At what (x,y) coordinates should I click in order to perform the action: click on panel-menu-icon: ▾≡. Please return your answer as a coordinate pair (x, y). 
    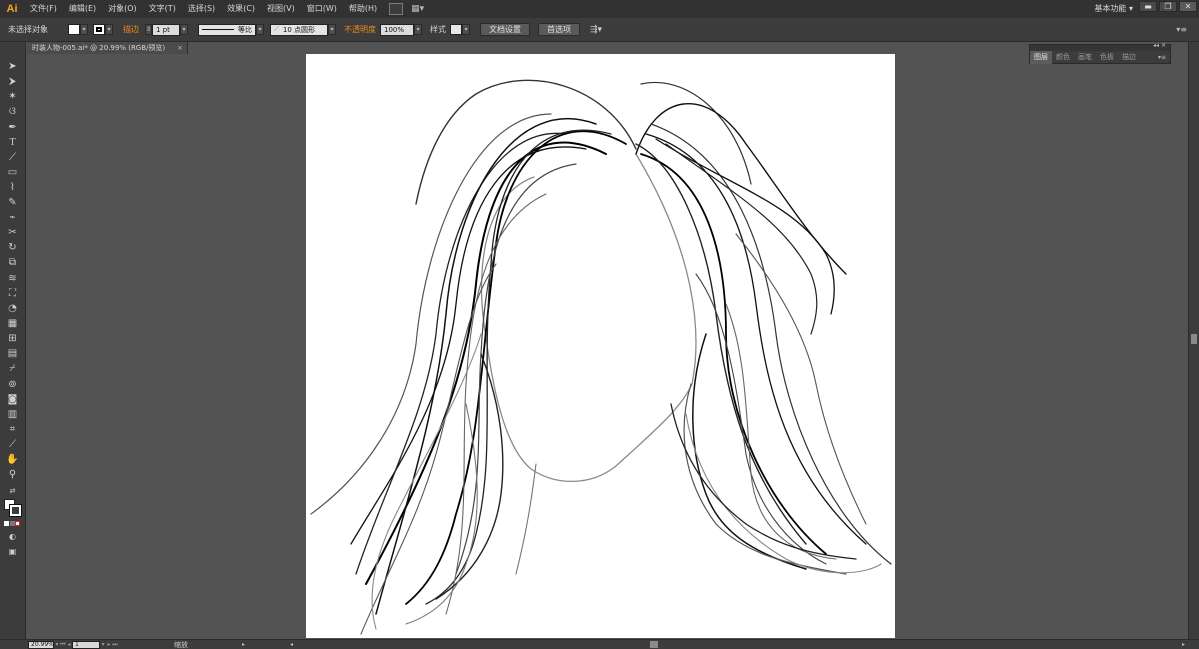
    Looking at the image, I should click on (1181, 29).